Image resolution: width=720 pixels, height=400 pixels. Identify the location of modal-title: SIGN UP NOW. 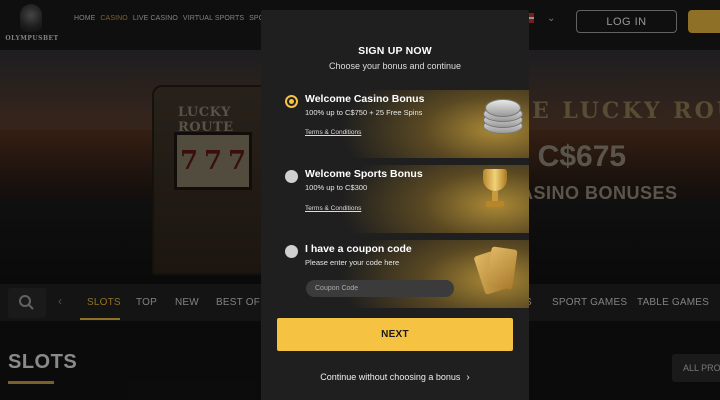
(395, 51).